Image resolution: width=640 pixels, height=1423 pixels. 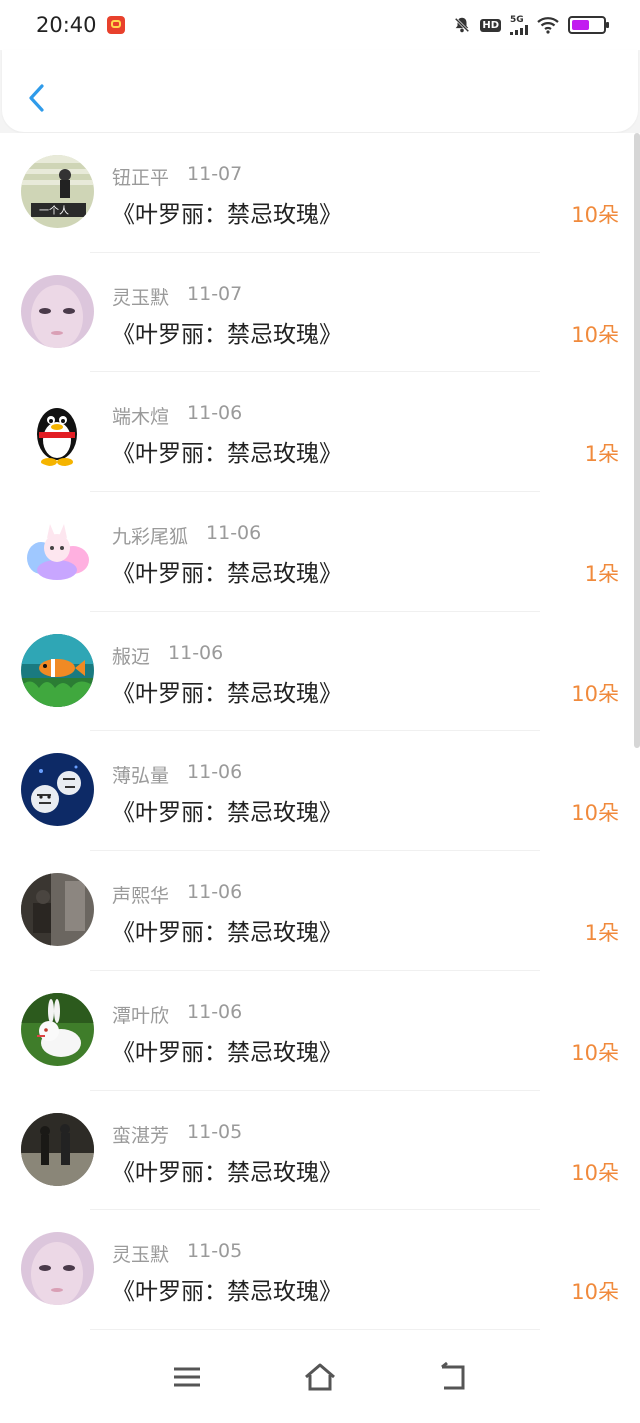 I want to click on item-meta: 钮正平 11-07, so click(x=177, y=176).